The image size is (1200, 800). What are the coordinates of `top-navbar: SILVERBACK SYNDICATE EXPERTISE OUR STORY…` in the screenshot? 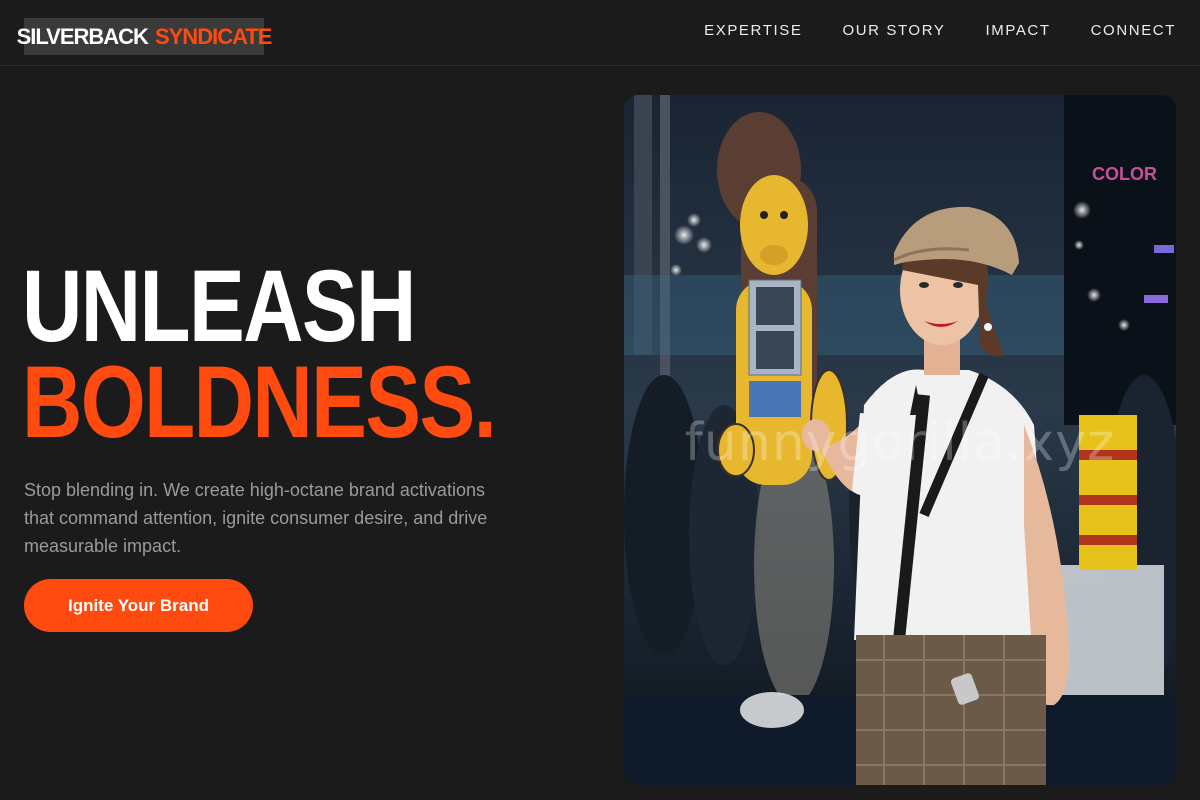 It's located at (600, 33).